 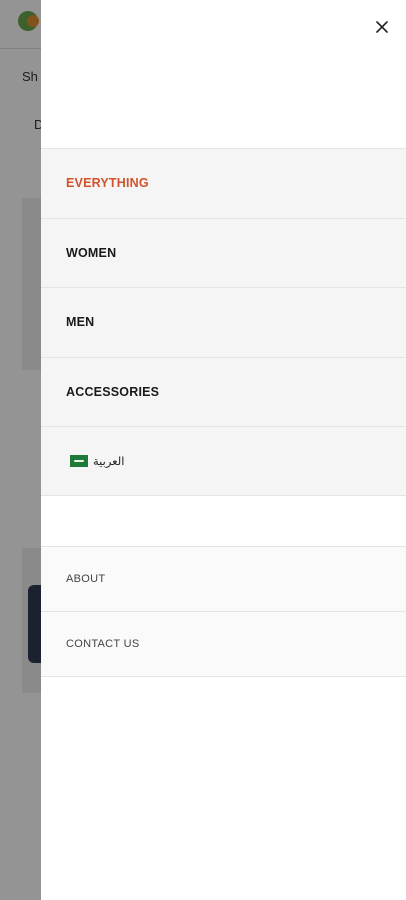 What do you see at coordinates (103, 644) in the screenshot?
I see `menu-item-label: CONTACT US` at bounding box center [103, 644].